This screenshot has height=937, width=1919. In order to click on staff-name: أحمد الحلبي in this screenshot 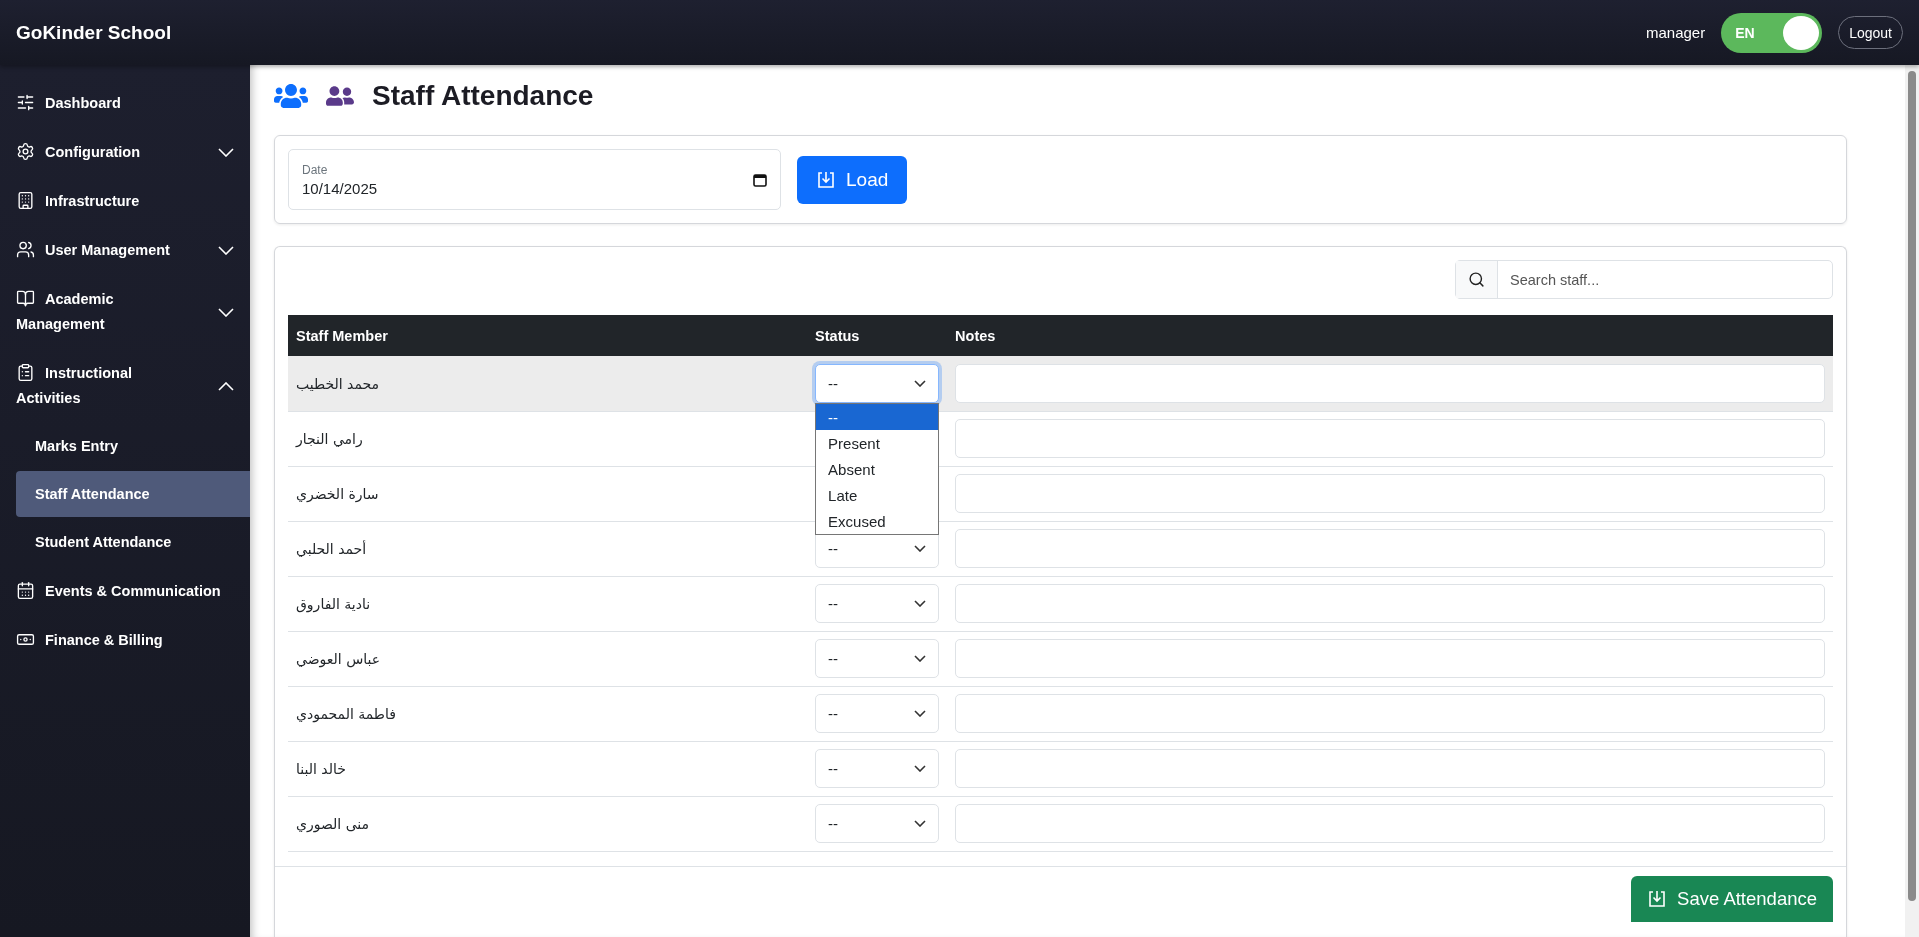, I will do `click(331, 549)`.